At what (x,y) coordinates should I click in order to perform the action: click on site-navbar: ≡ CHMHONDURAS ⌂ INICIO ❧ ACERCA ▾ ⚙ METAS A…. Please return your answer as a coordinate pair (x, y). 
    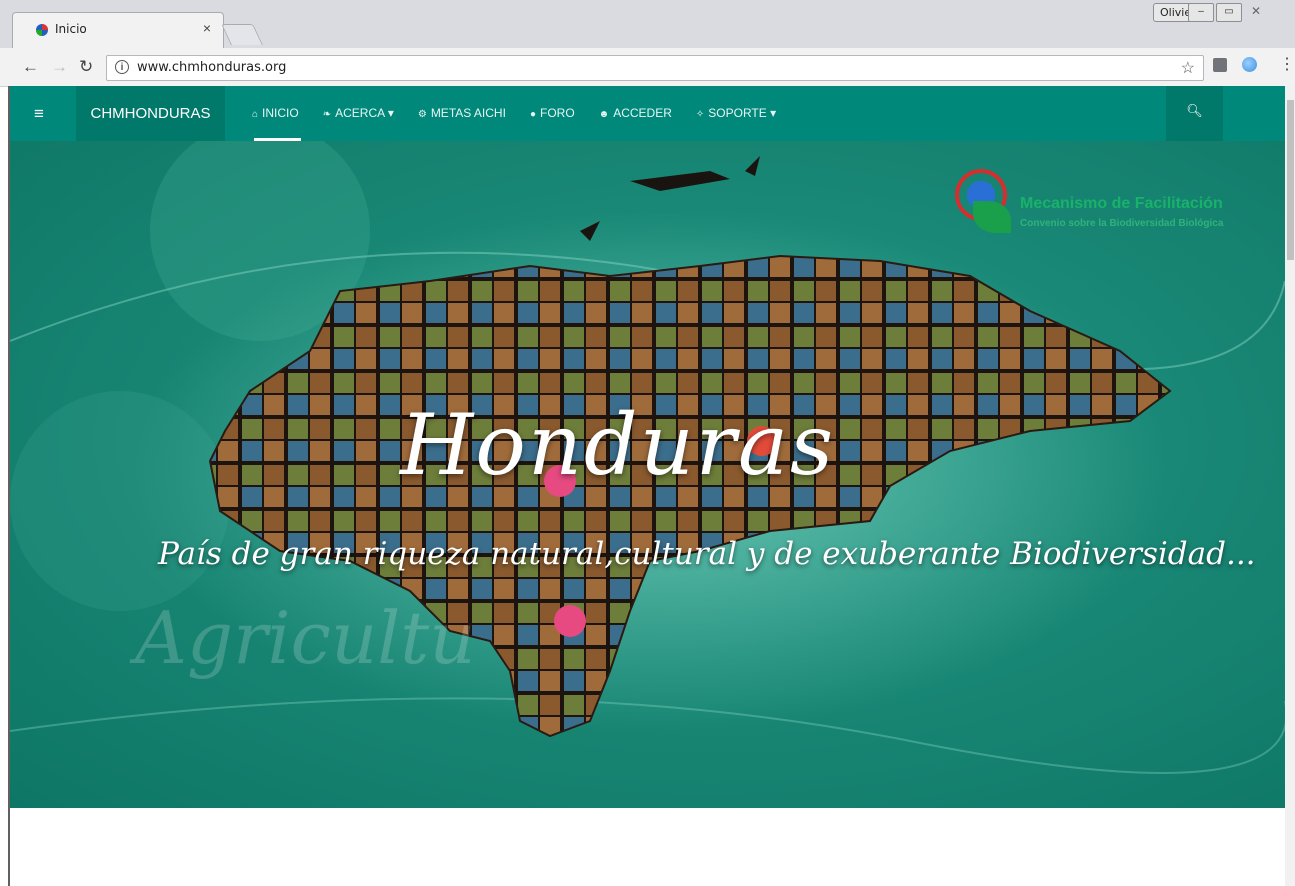
    Looking at the image, I should click on (647, 113).